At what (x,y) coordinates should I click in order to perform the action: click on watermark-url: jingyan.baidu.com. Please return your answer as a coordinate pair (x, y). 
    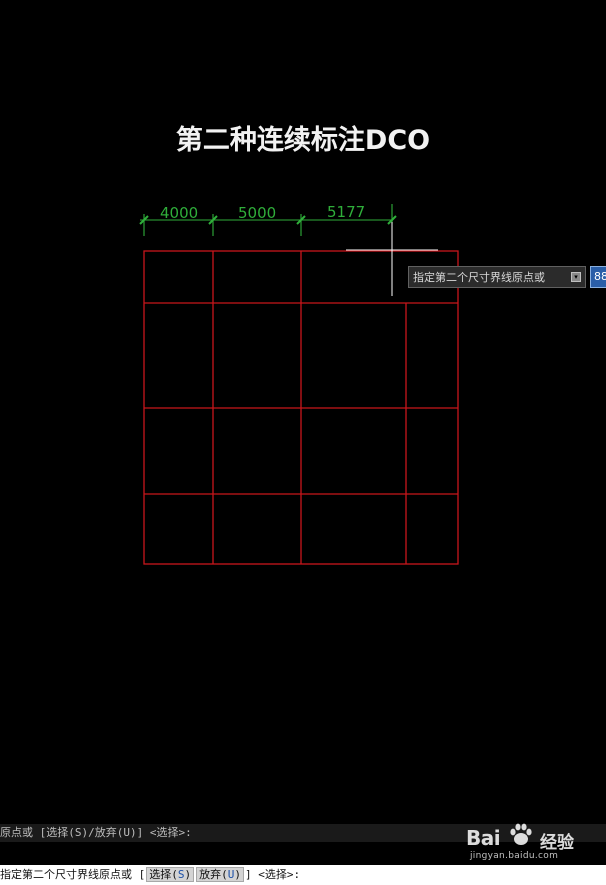
    Looking at the image, I should click on (514, 856).